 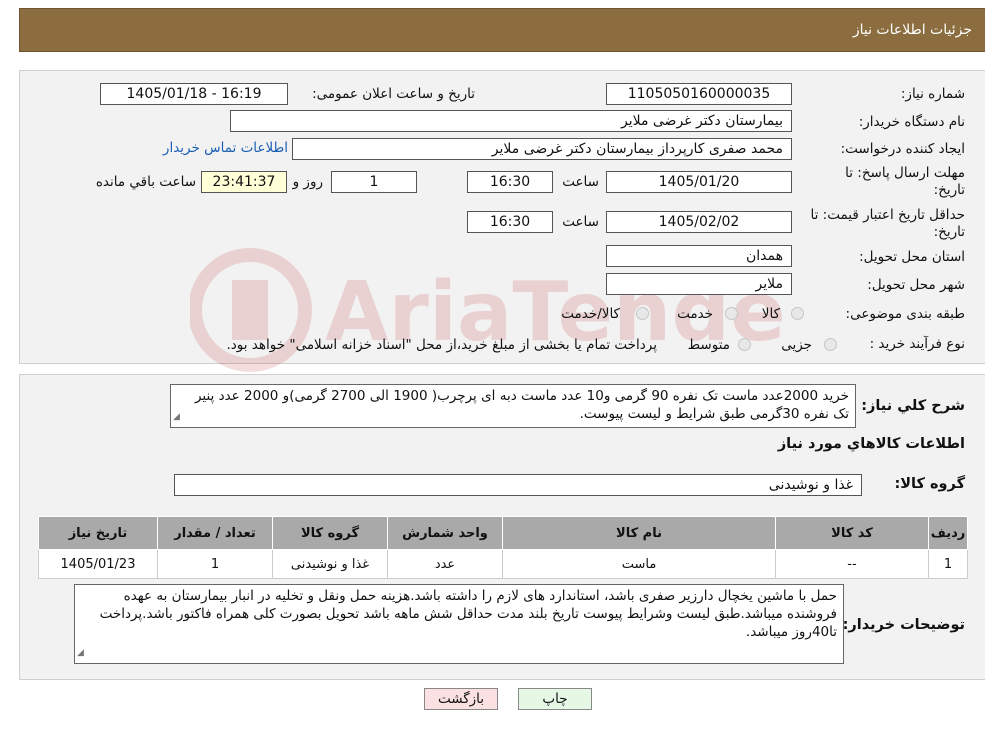 What do you see at coordinates (905, 173) in the screenshot?
I see `deadline-label: مهلت ارسال پاسخ: تا` at bounding box center [905, 173].